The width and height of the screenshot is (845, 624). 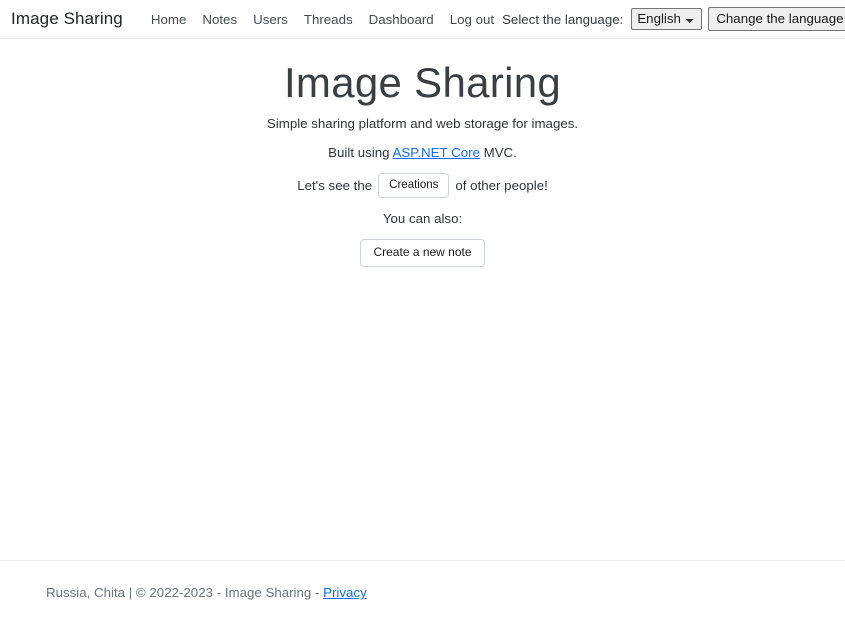 What do you see at coordinates (335, 185) in the screenshot?
I see `creations-prefix: Let's see the` at bounding box center [335, 185].